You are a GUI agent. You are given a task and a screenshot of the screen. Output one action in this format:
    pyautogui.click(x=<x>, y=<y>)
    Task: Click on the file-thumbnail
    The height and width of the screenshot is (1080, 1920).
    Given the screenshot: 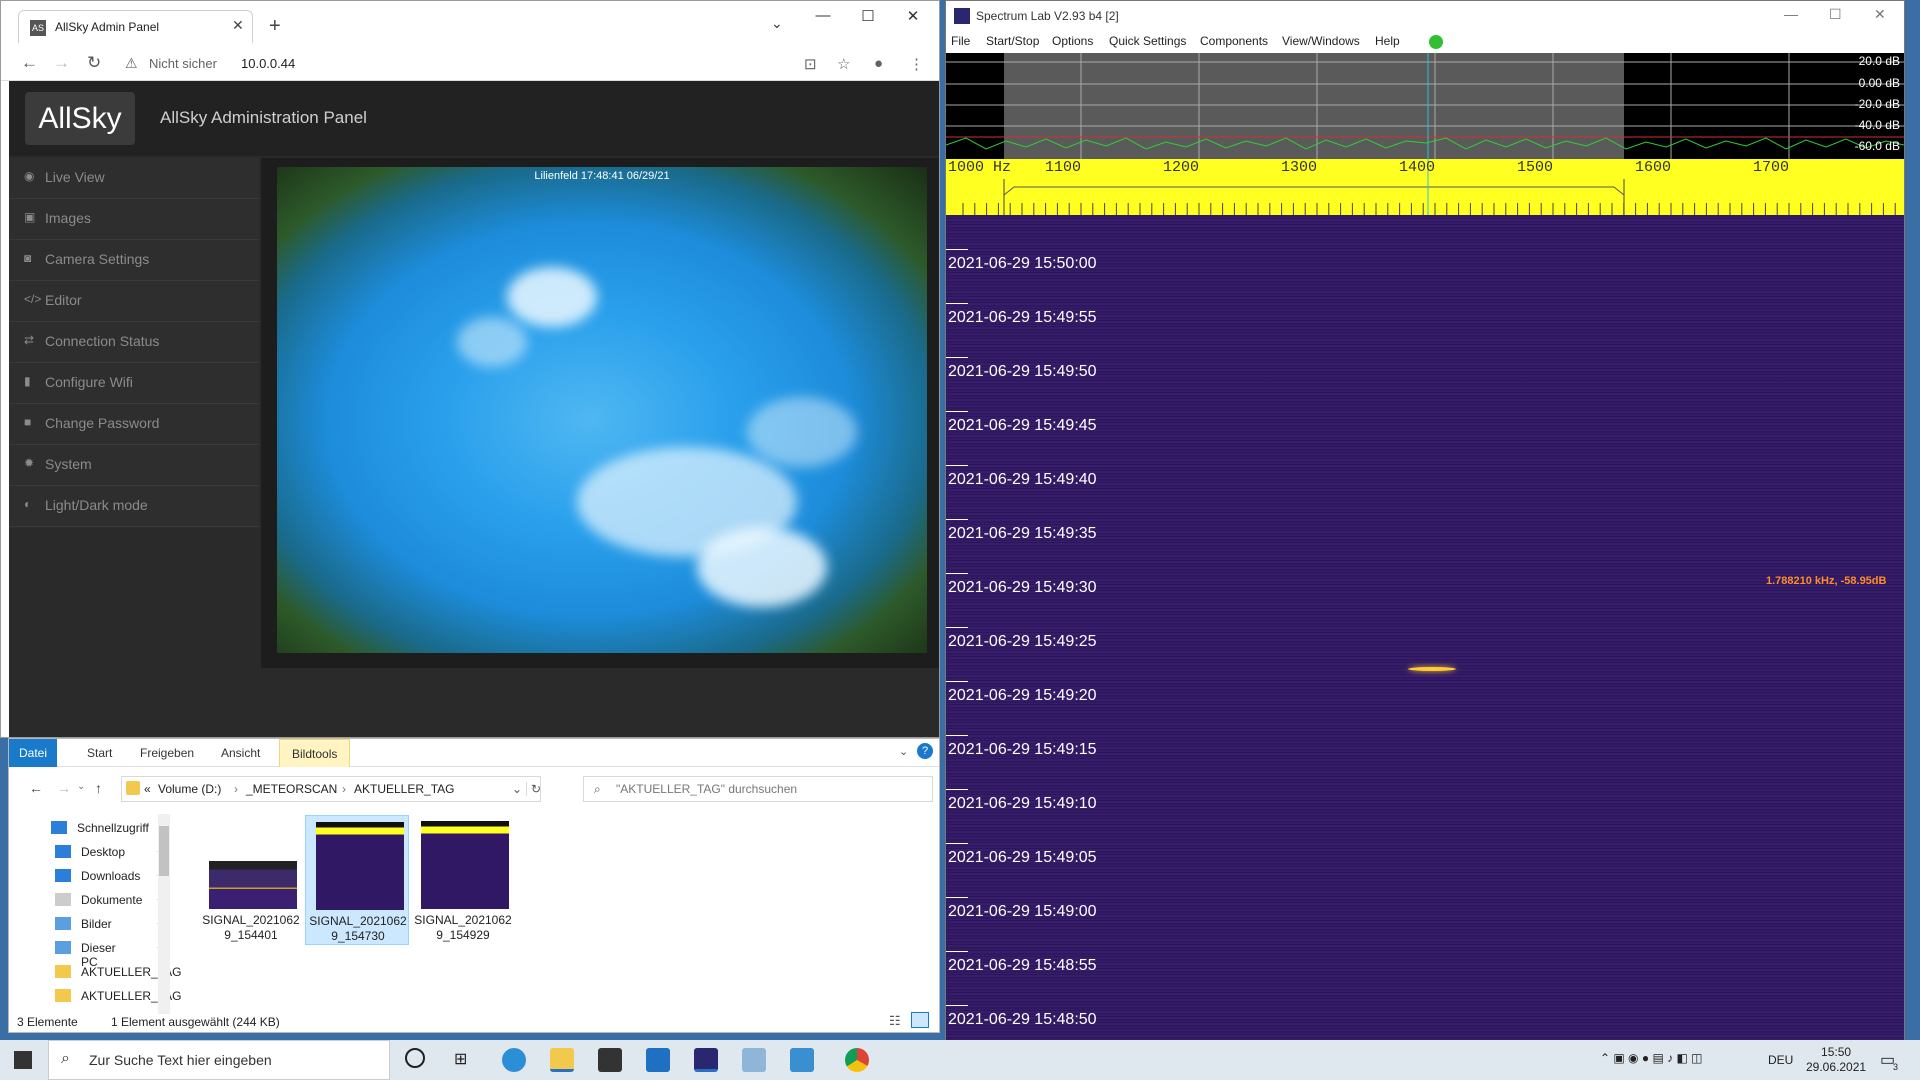 What is the action you would take?
    pyautogui.click(x=465, y=865)
    